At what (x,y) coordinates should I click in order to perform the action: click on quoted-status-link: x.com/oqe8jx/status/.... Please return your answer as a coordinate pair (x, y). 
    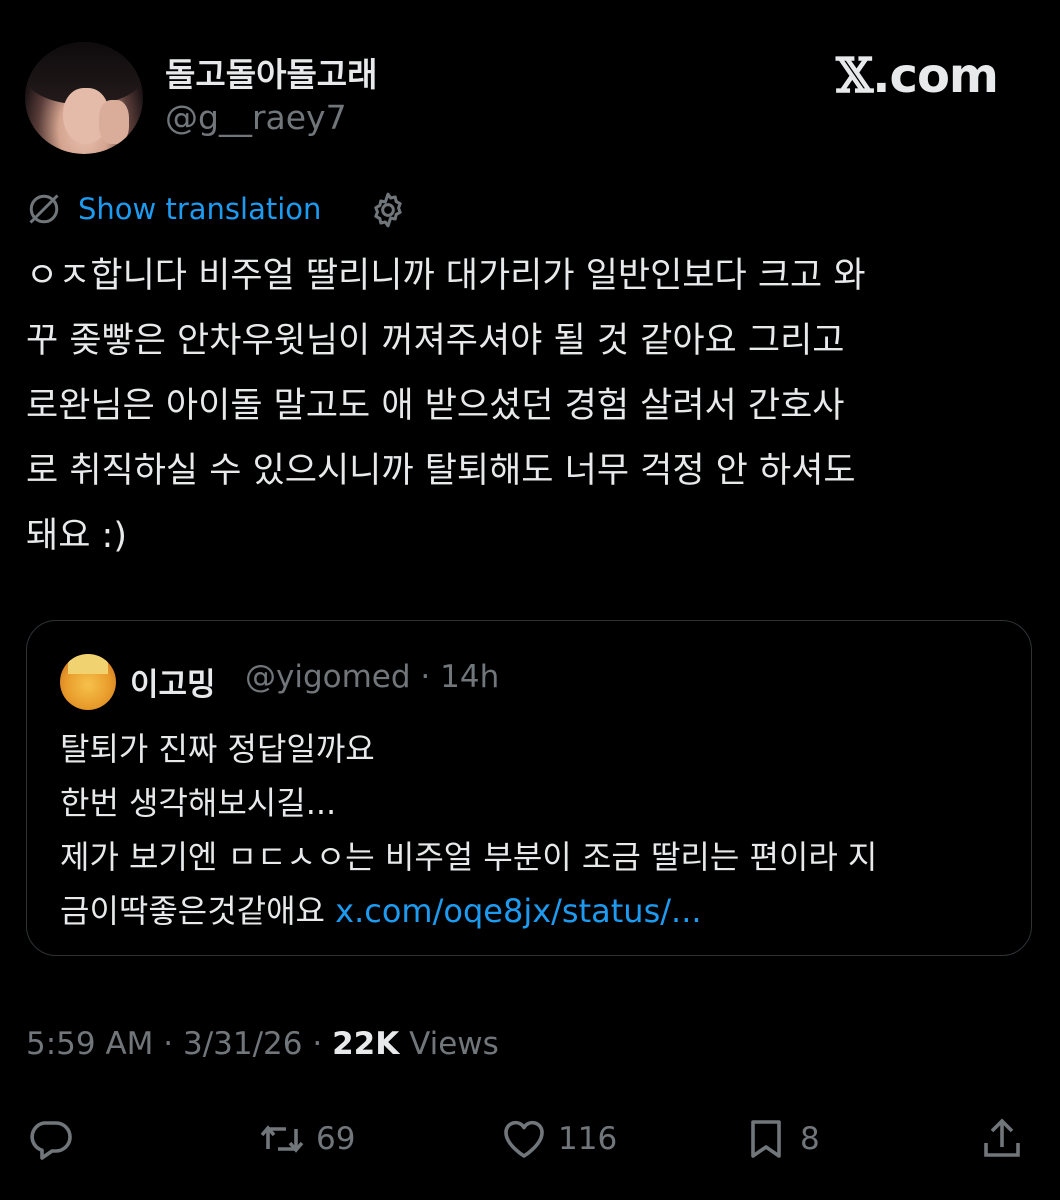
    Looking at the image, I should click on (518, 911).